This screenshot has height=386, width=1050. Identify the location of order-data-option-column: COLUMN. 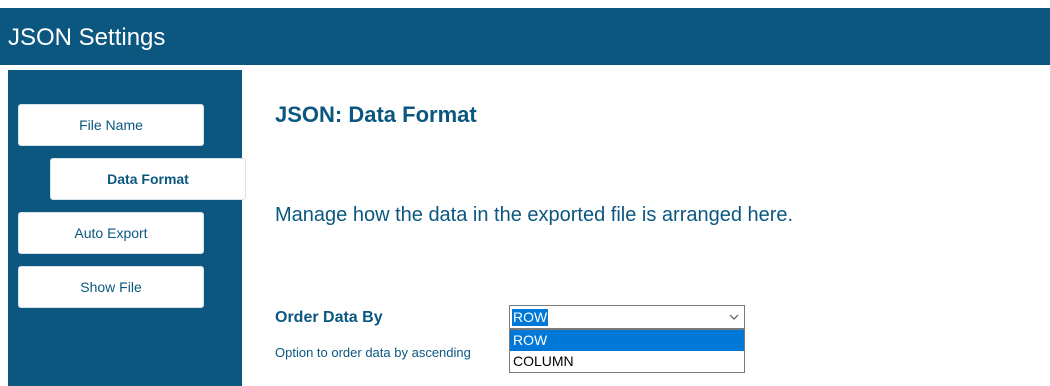
(627, 361).